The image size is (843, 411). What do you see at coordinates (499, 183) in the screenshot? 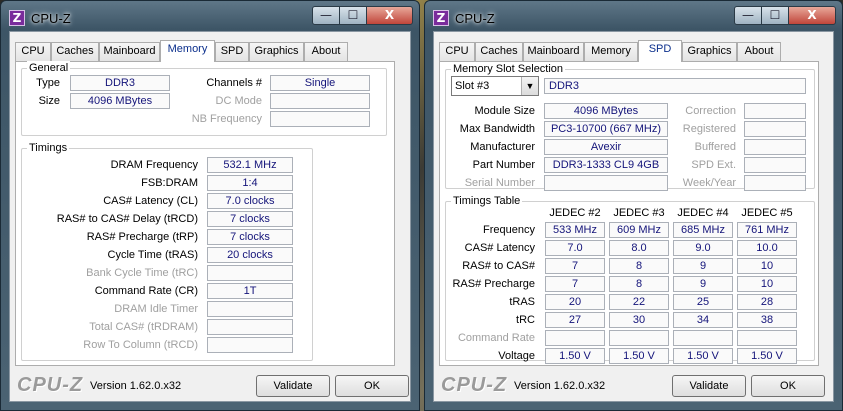
I see `slot-field-label: Serial Number` at bounding box center [499, 183].